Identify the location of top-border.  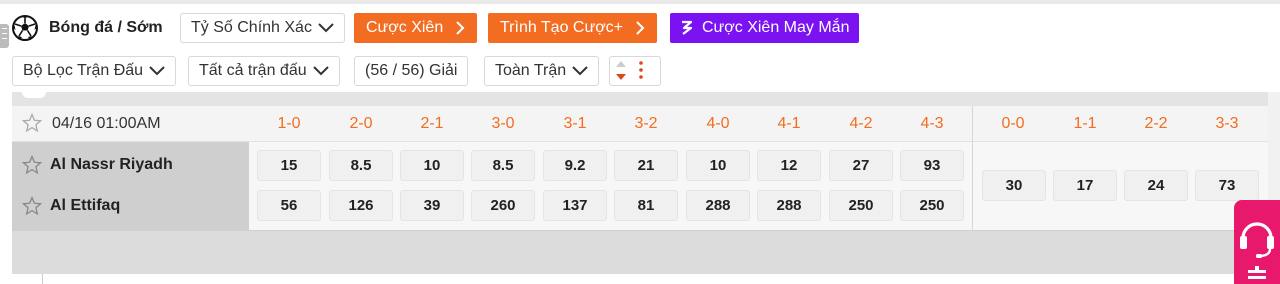
(640, 2).